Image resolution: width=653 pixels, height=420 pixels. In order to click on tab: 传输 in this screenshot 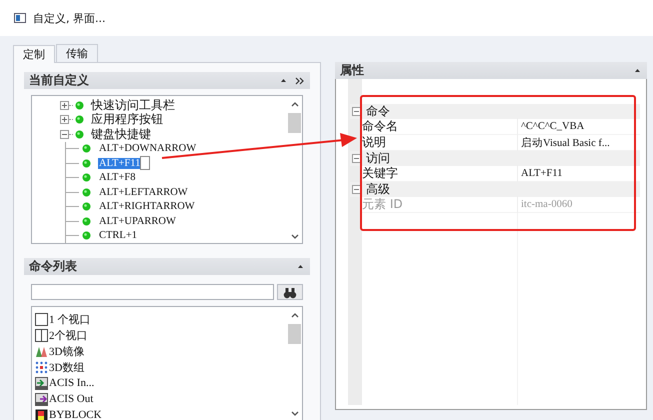, I will do `click(77, 53)`.